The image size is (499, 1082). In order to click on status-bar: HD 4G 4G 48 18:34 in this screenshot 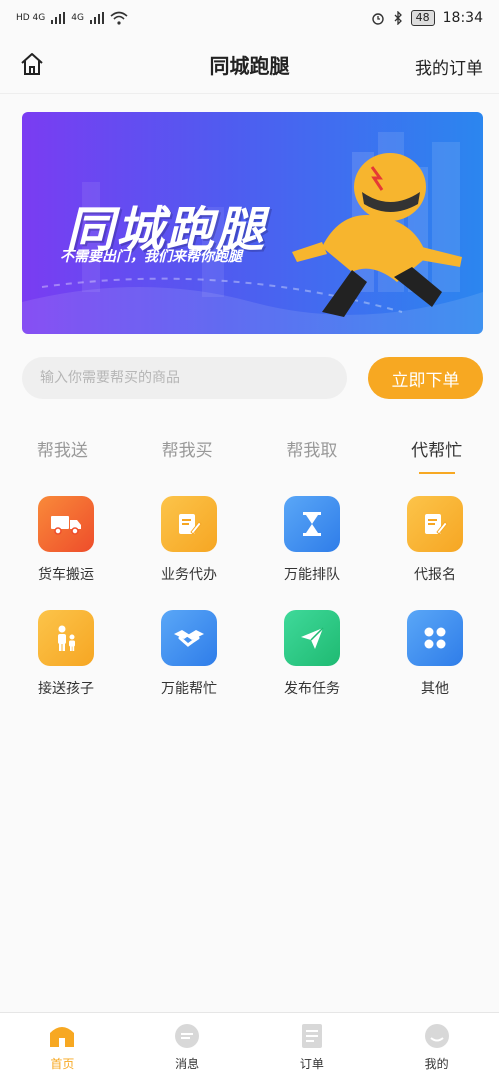, I will do `click(249, 18)`.